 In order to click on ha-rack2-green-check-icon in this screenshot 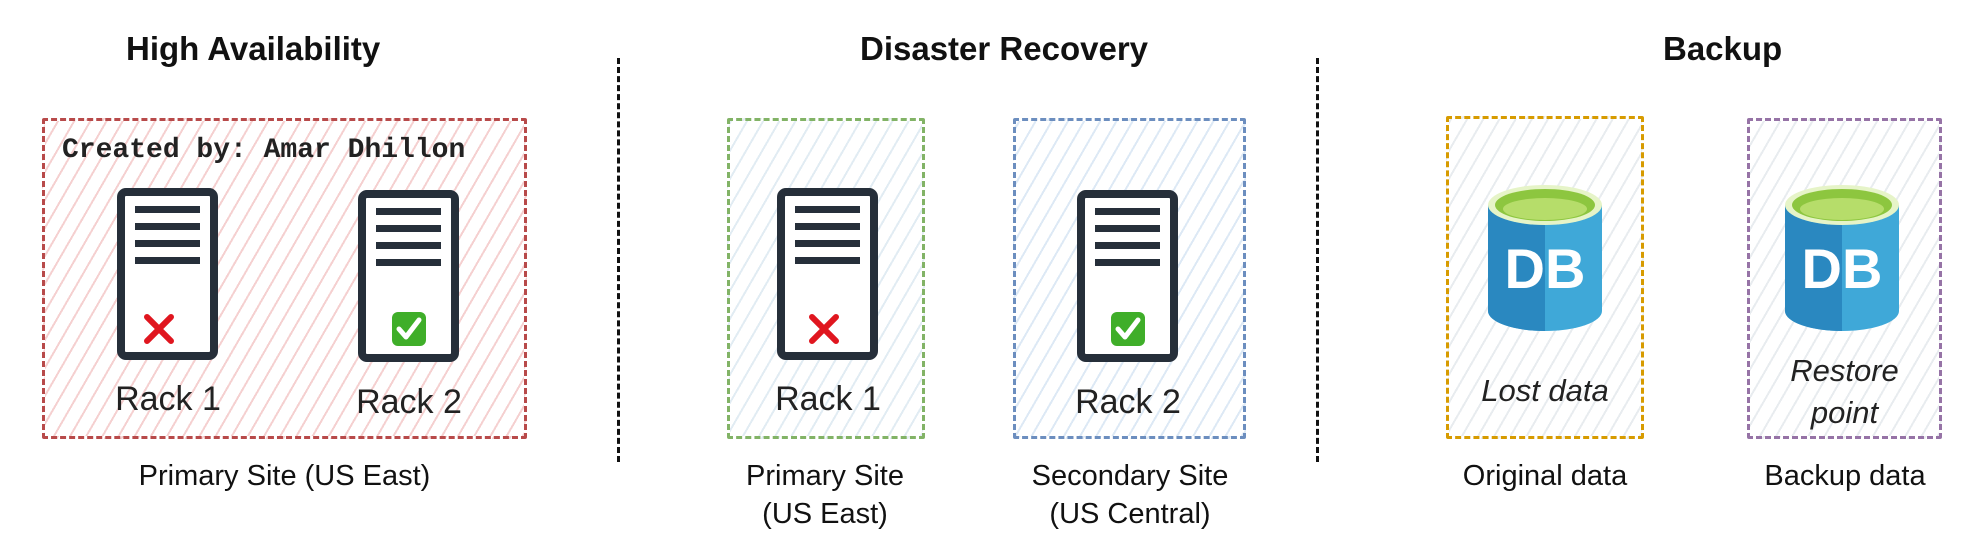, I will do `click(409, 329)`.